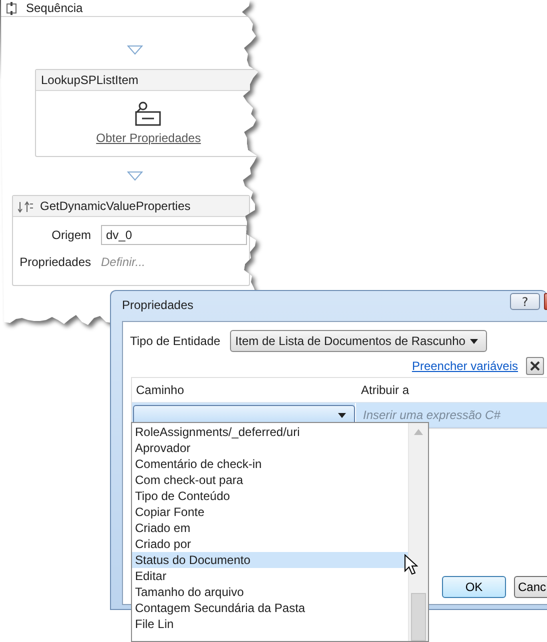 The width and height of the screenshot is (547, 642). I want to click on input-field: dv_0, so click(174, 235).